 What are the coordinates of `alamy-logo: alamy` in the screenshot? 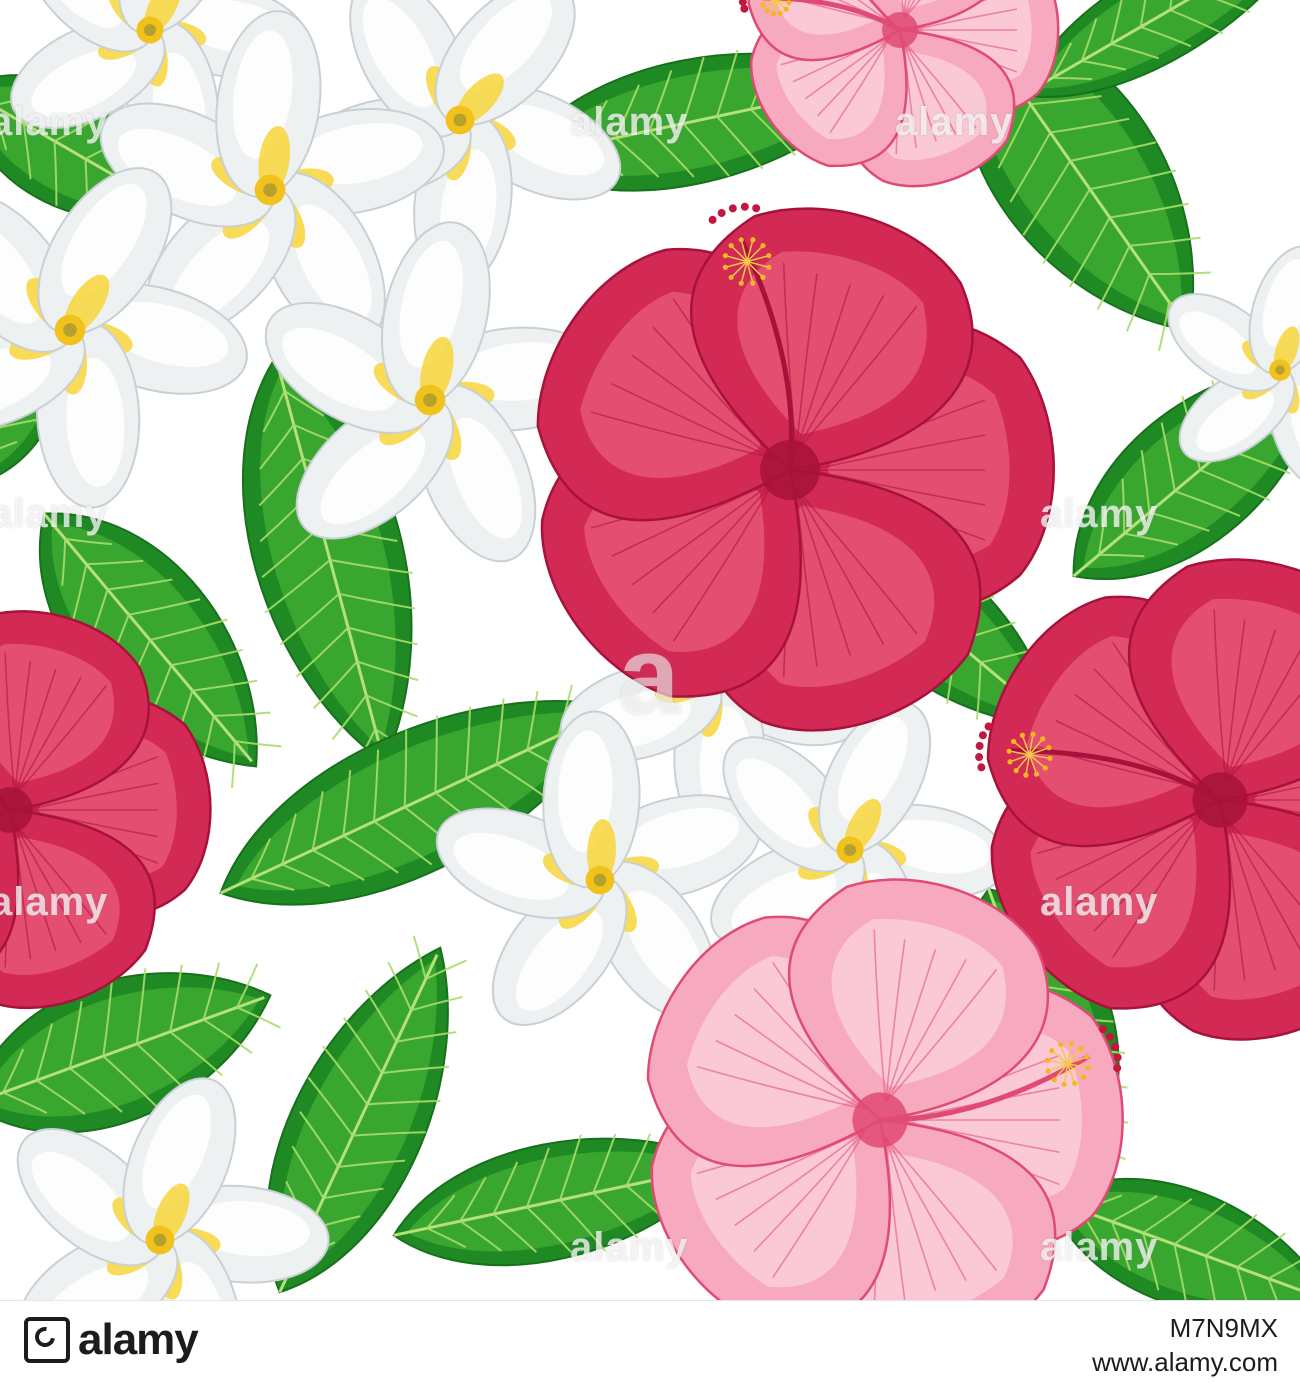 It's located at (111, 1340).